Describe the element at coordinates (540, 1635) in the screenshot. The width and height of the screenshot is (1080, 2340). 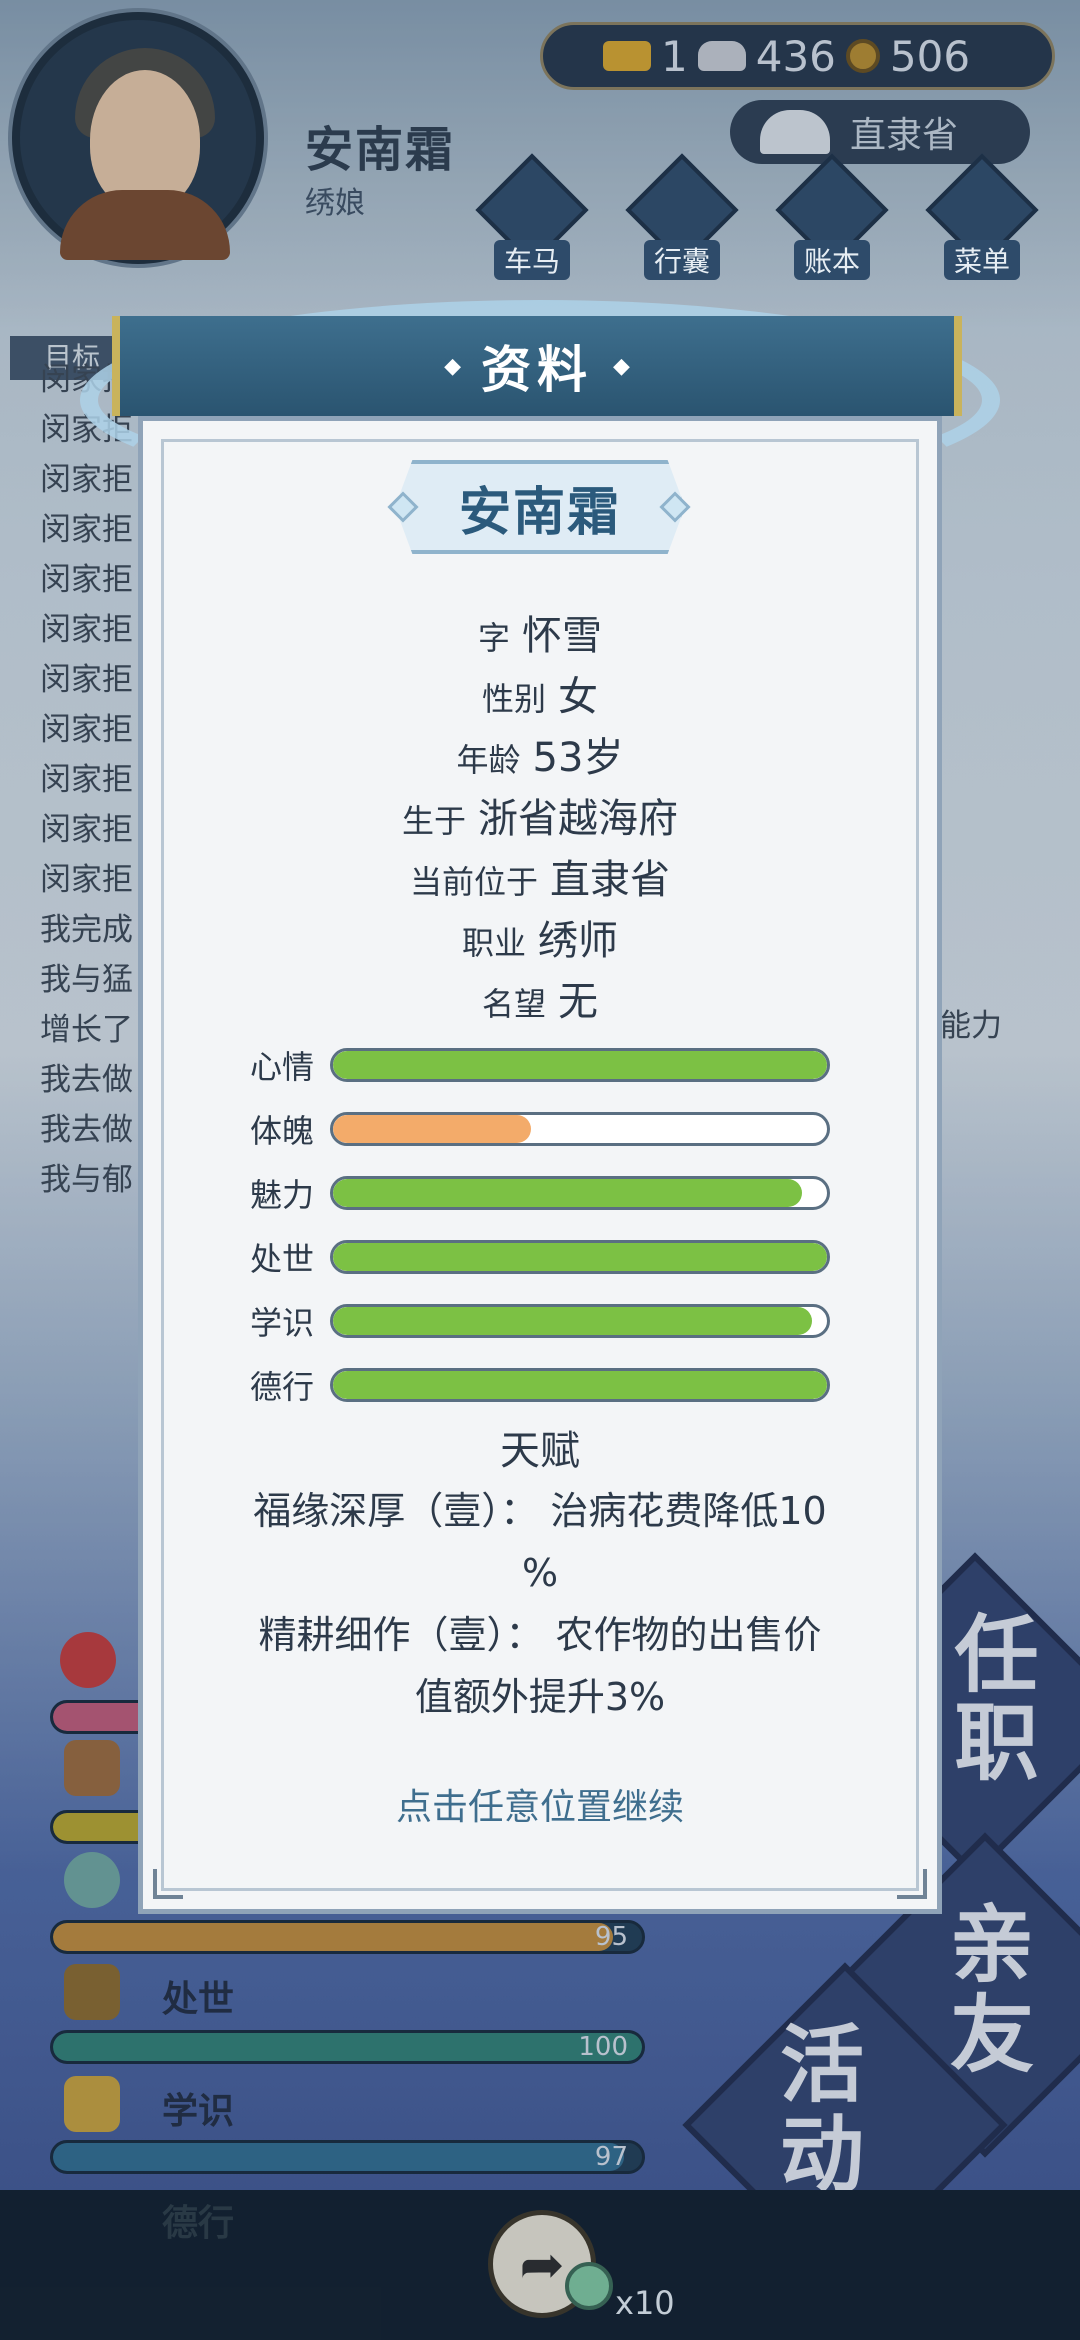
I see `talent-text: 精耕细作（壹）： 农作物的出售价` at that location.